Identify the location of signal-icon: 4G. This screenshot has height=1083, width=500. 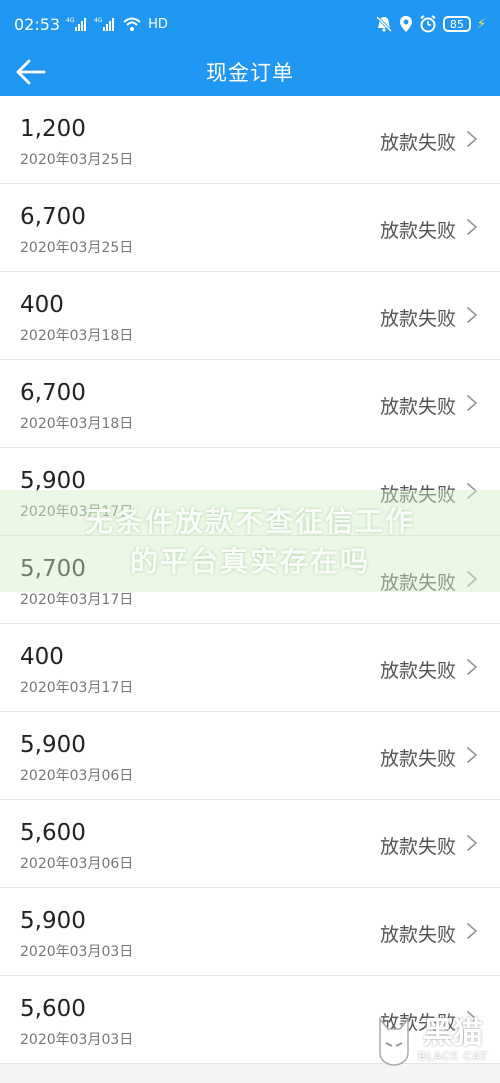
(76, 24).